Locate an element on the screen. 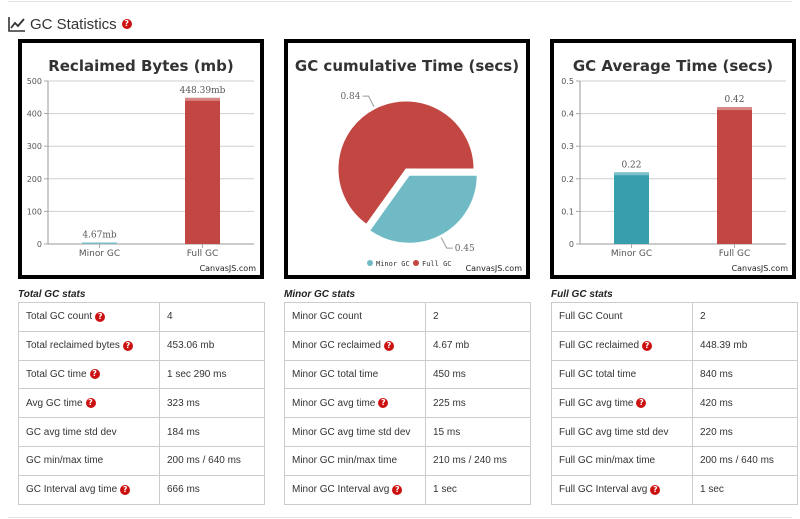  stat-label: Full GC avg time is located at coordinates (596, 403).